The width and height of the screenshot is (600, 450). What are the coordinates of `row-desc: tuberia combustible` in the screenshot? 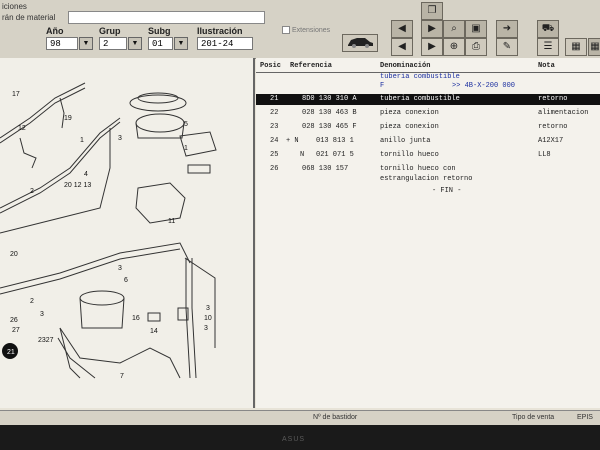 It's located at (420, 99).